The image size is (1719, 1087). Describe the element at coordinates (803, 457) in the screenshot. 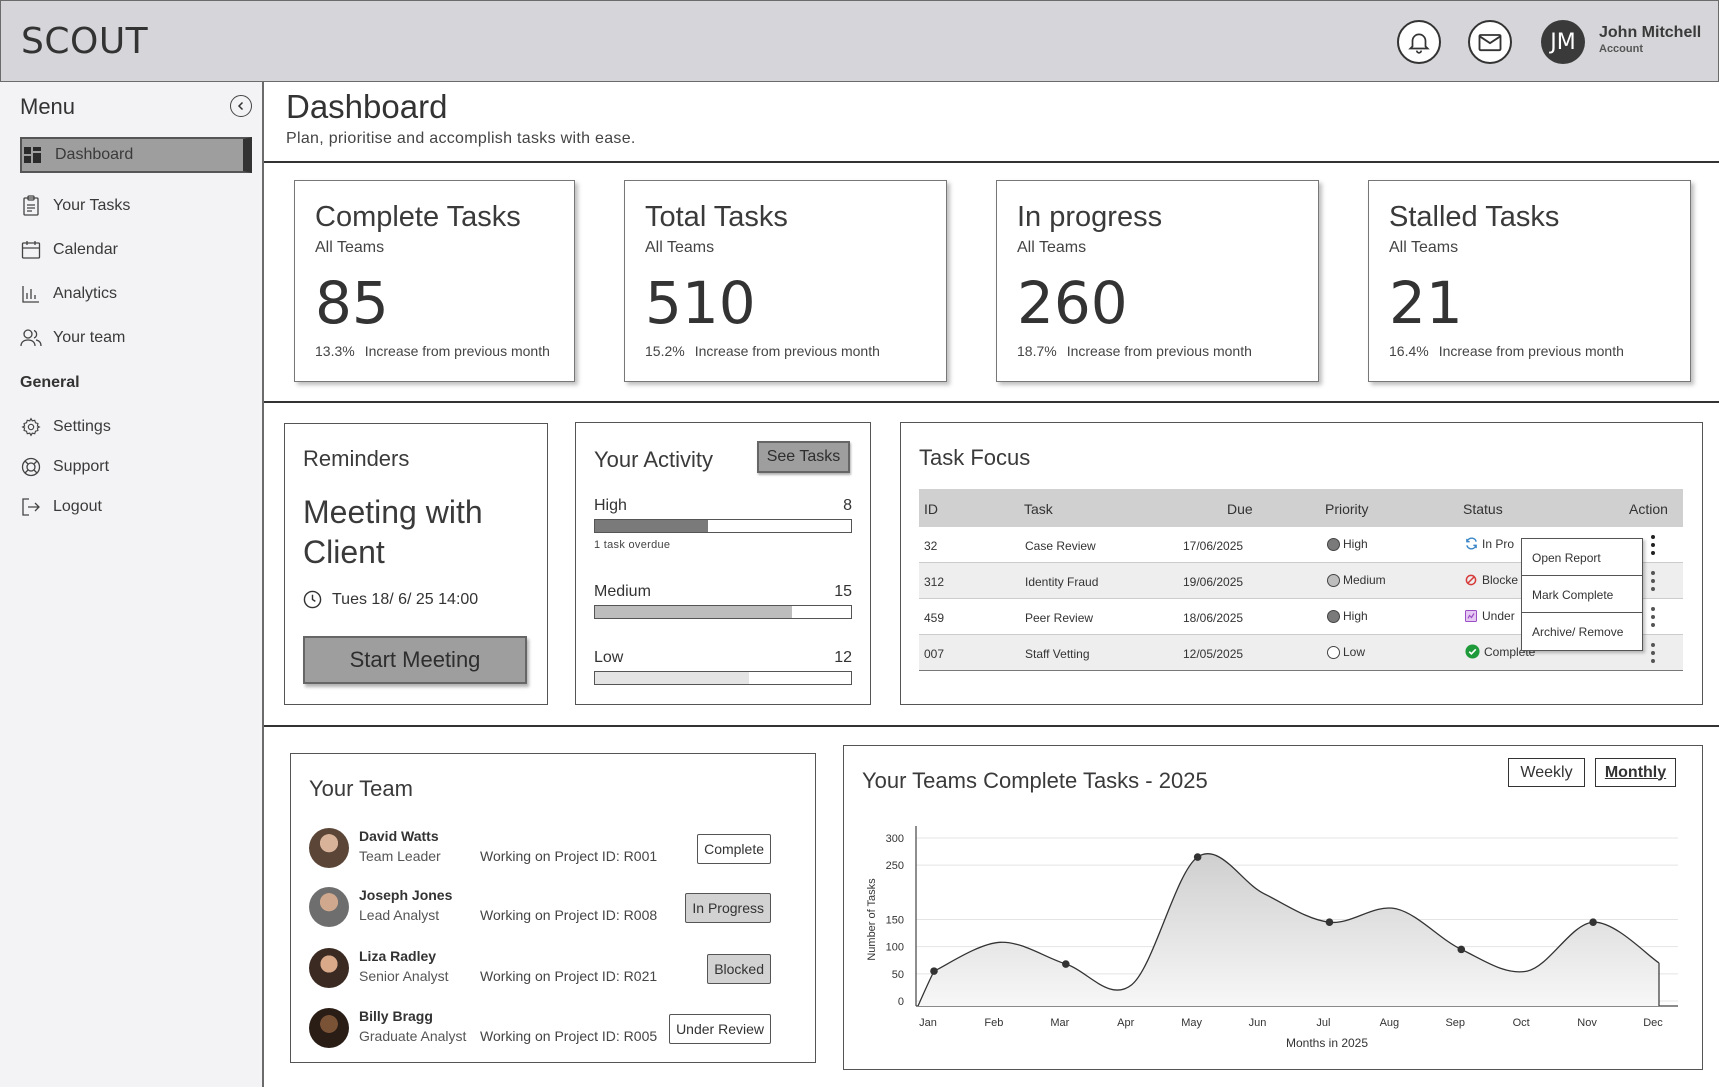

I see `see-tasks-button: See Tasks` at that location.